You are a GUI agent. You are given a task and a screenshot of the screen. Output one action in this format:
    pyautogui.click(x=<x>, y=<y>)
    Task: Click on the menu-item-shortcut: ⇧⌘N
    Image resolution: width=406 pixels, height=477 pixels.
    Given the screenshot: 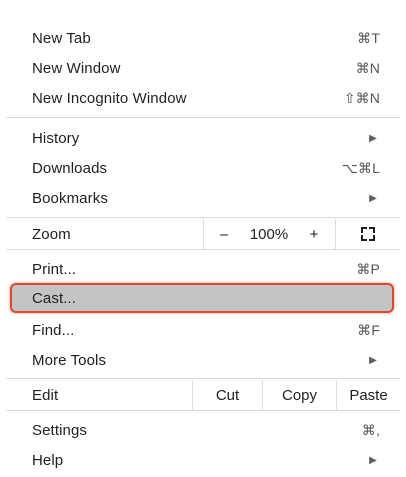 What is the action you would take?
    pyautogui.click(x=361, y=97)
    